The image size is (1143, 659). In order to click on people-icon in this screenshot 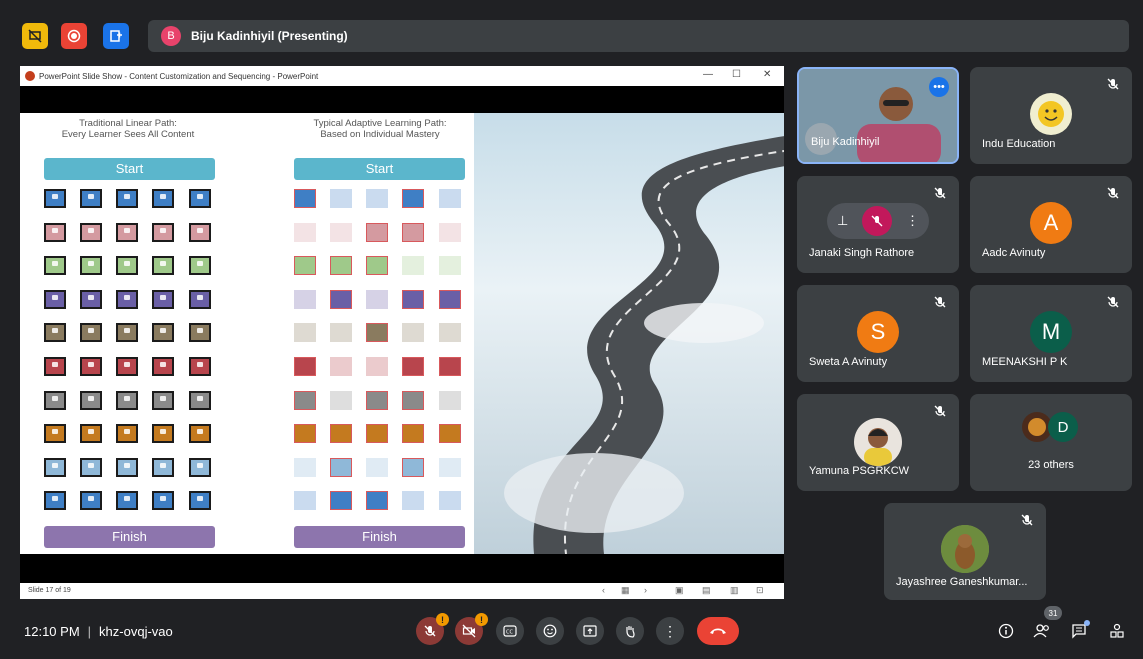, I will do `click(1042, 631)`.